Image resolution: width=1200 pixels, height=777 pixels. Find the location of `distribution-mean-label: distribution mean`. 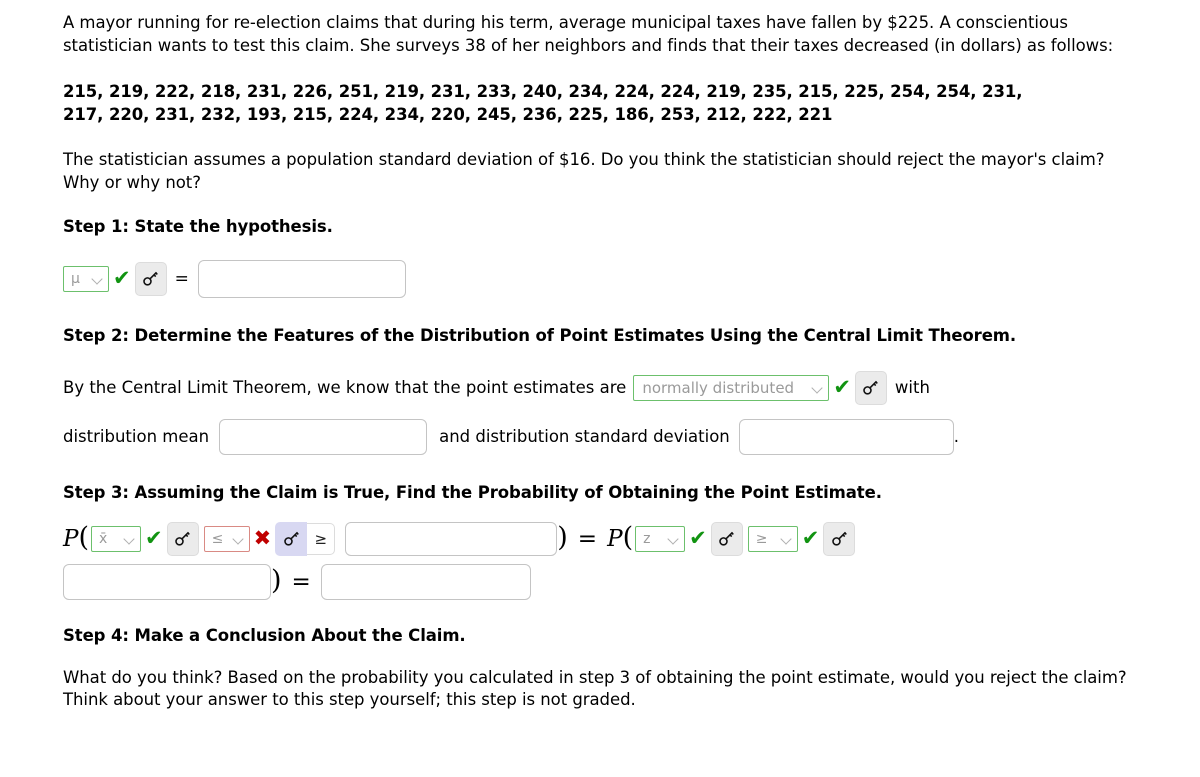

distribution-mean-label: distribution mean is located at coordinates (136, 437).